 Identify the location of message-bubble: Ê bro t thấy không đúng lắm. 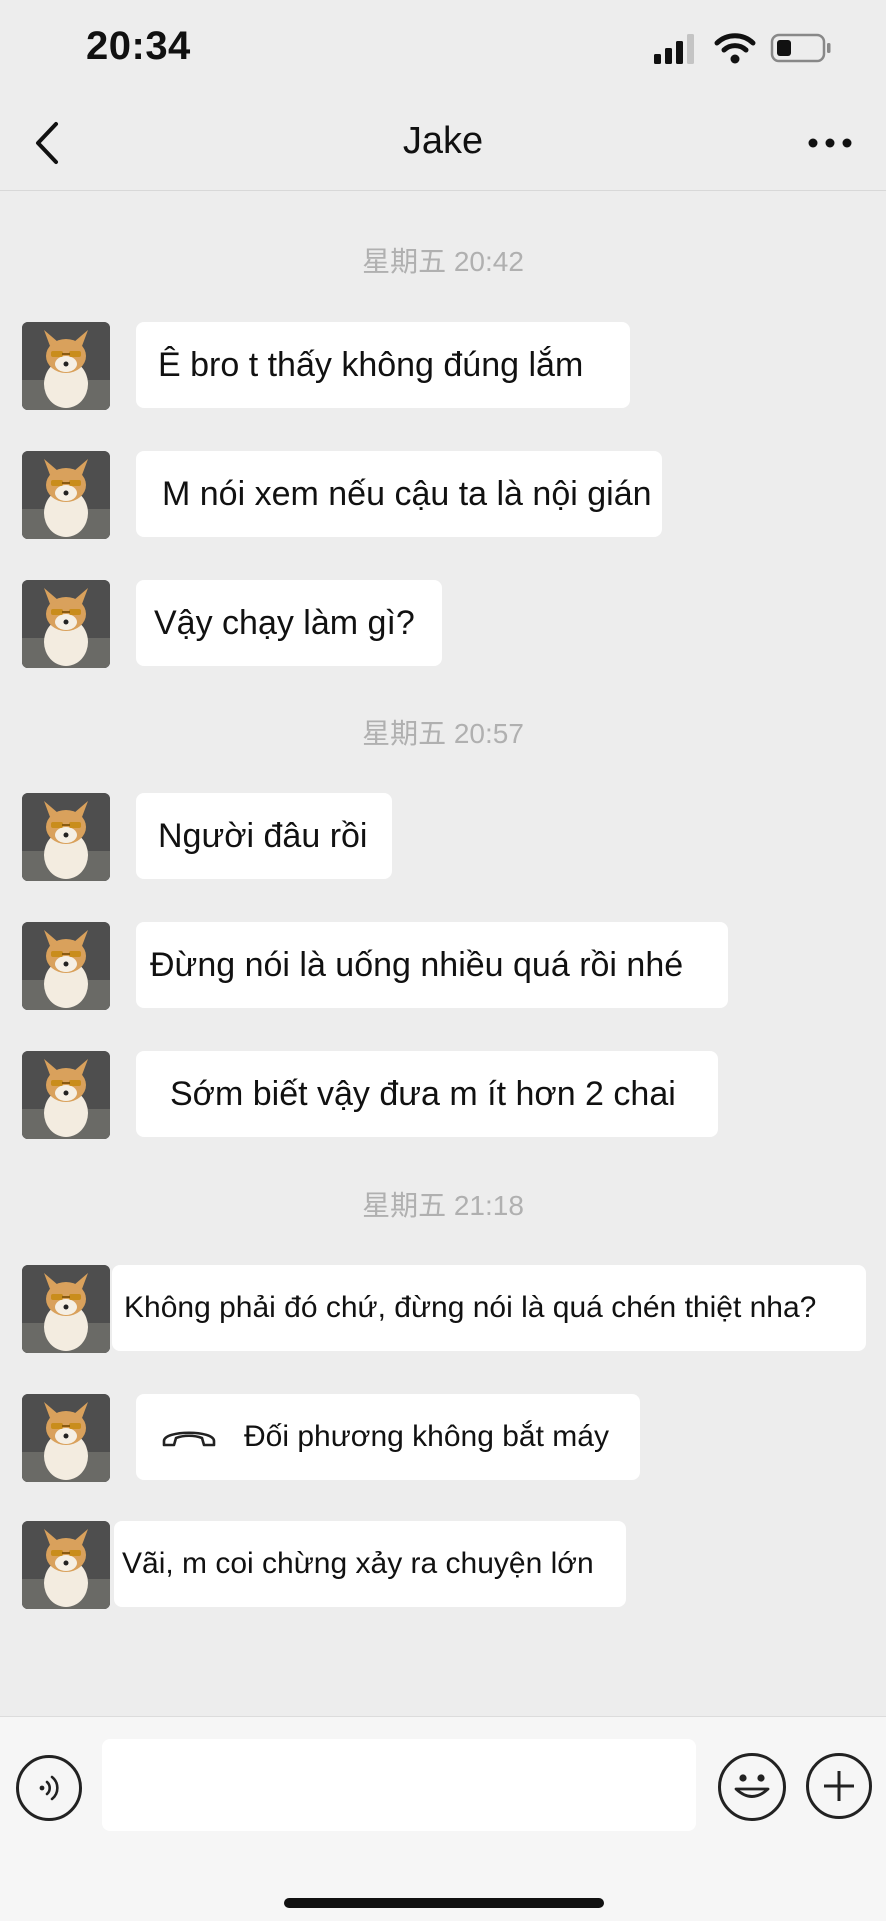
(383, 365).